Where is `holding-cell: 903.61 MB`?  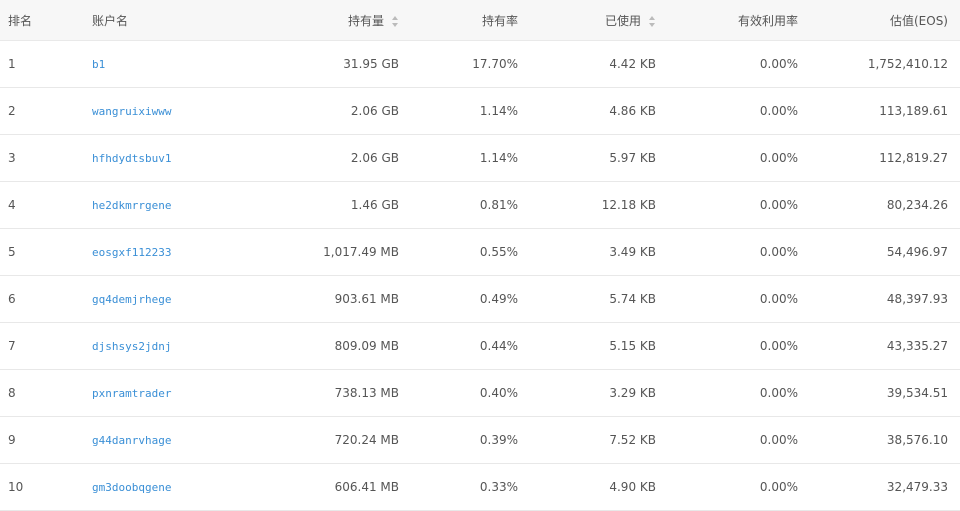
holding-cell: 903.61 MB is located at coordinates (366, 299).